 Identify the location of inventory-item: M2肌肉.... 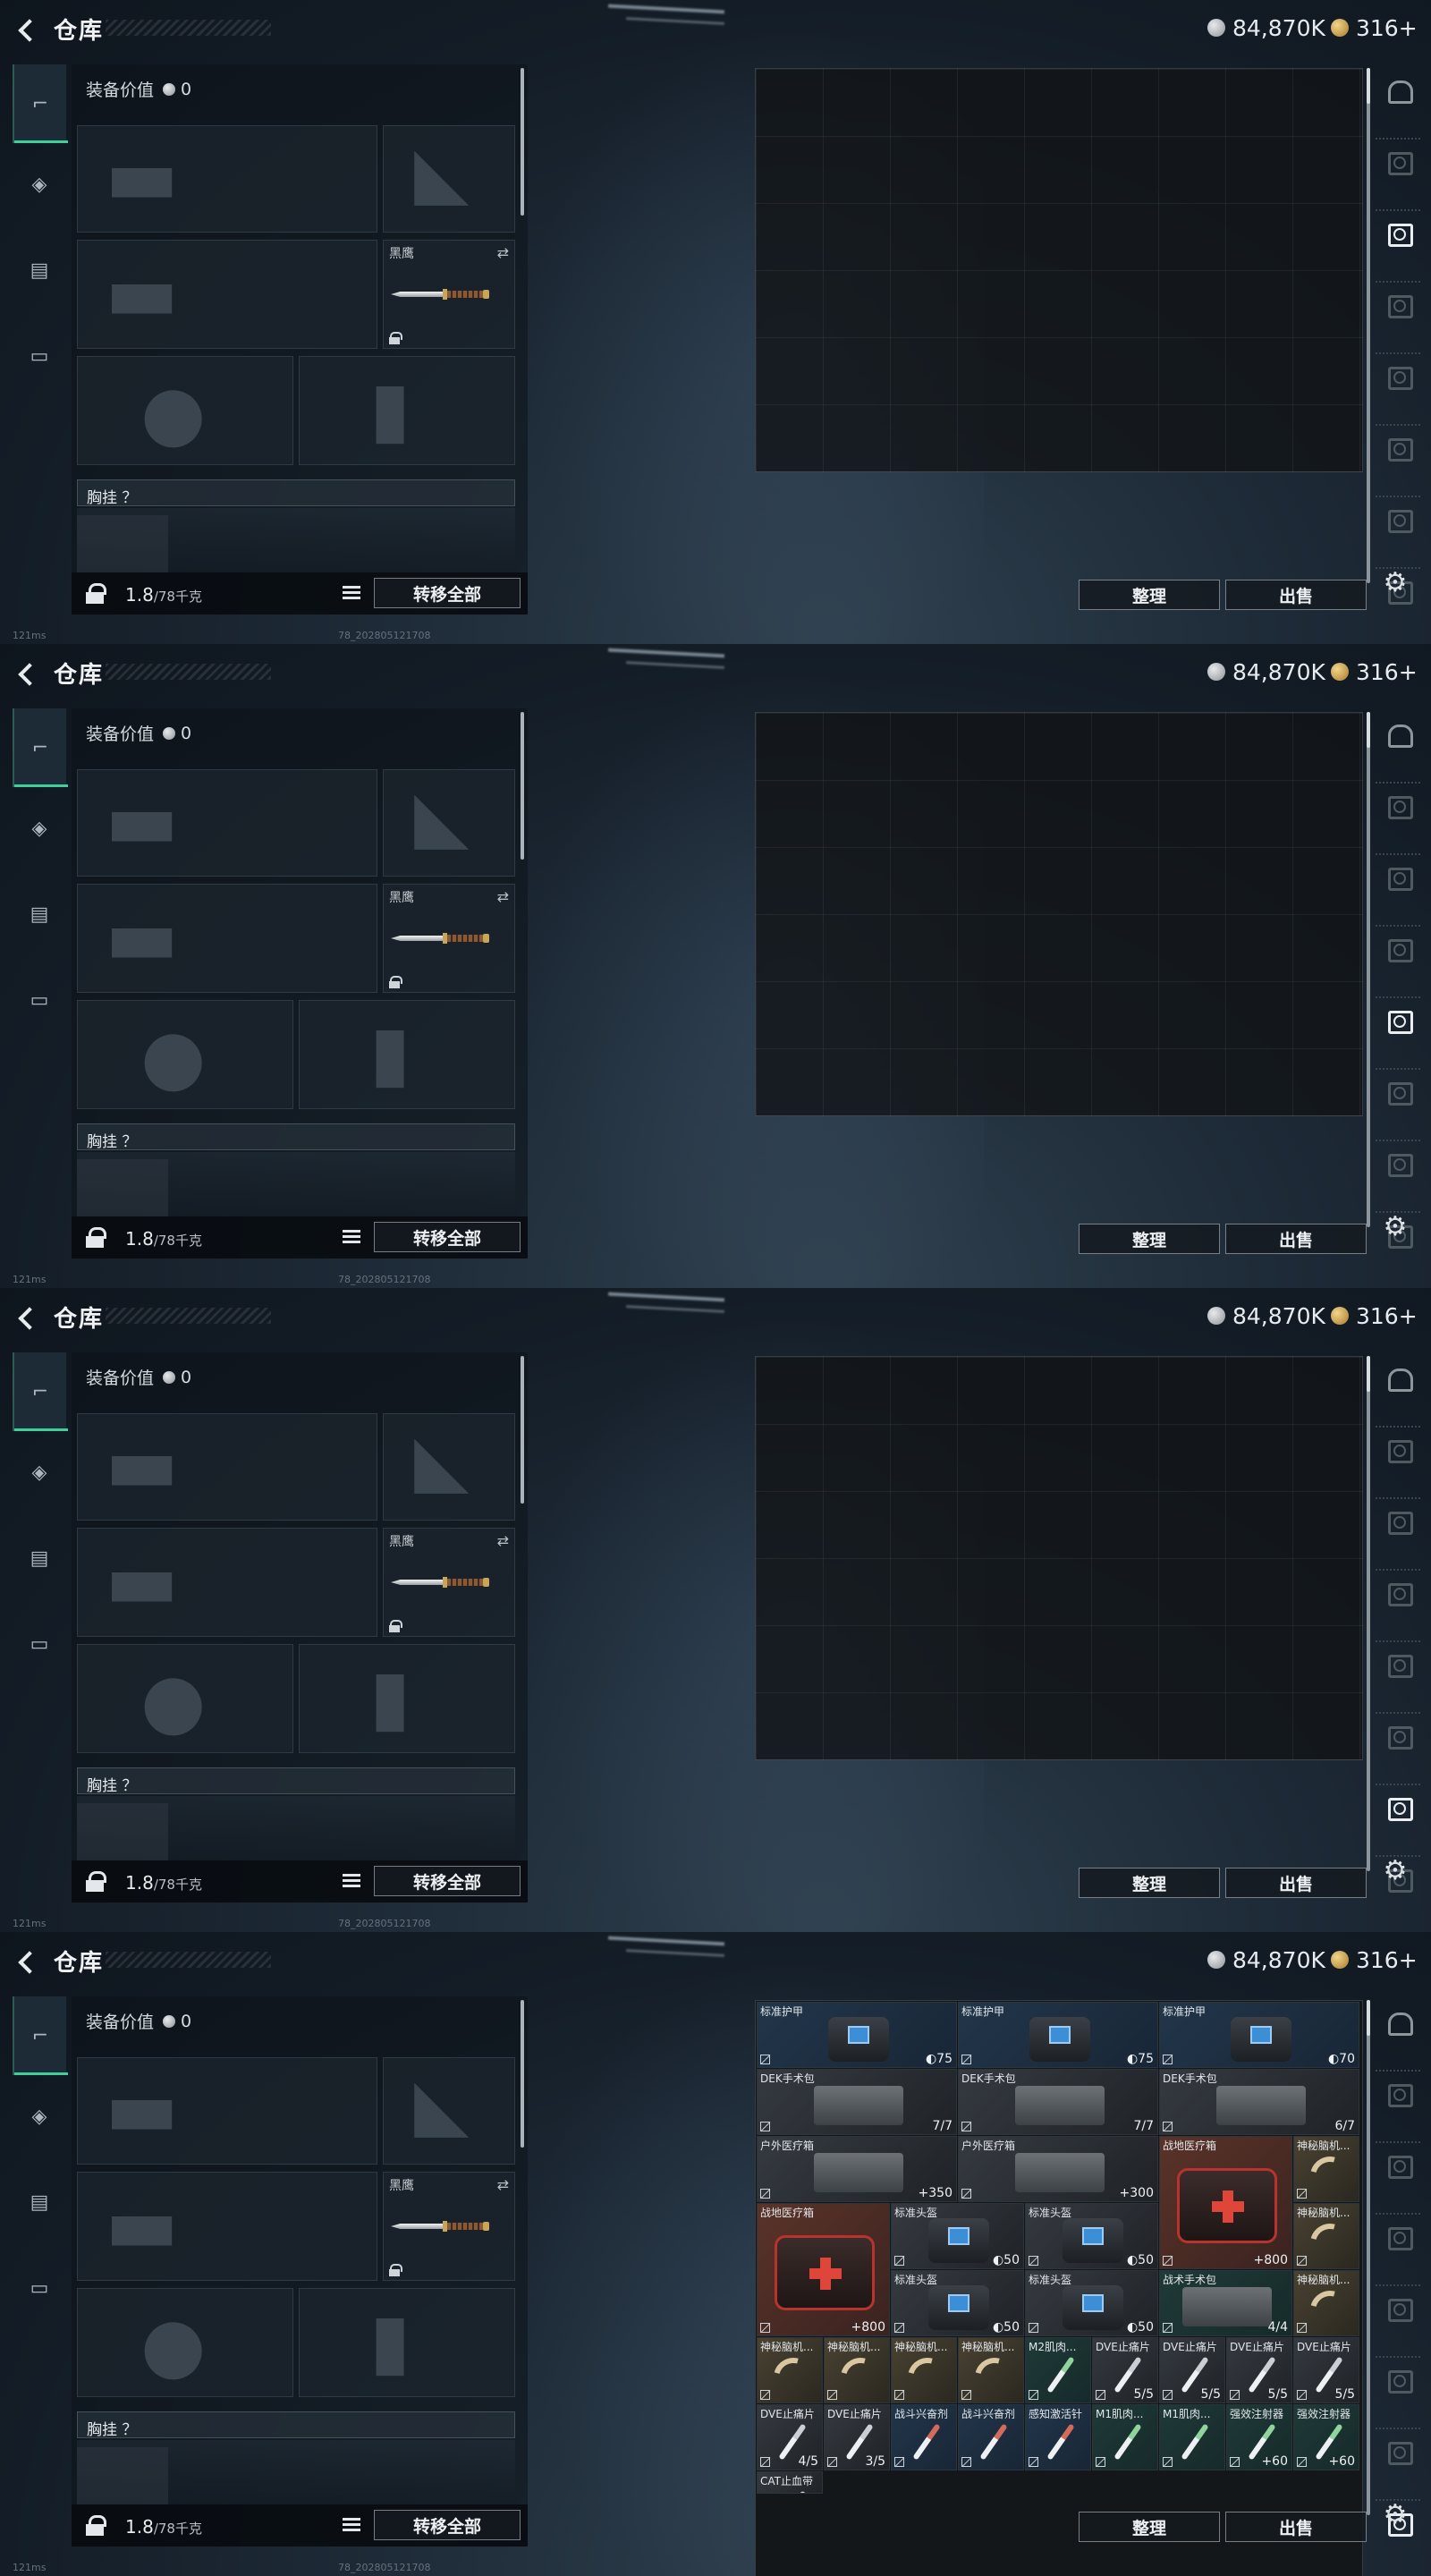
(1058, 2370).